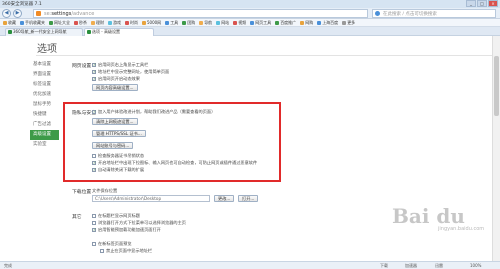  Describe the element at coordinates (130, 72) in the screenshot. I see `checkbox-web-fullurl: ✓ 地址栏中显示完整网址，使用简单页面` at that location.